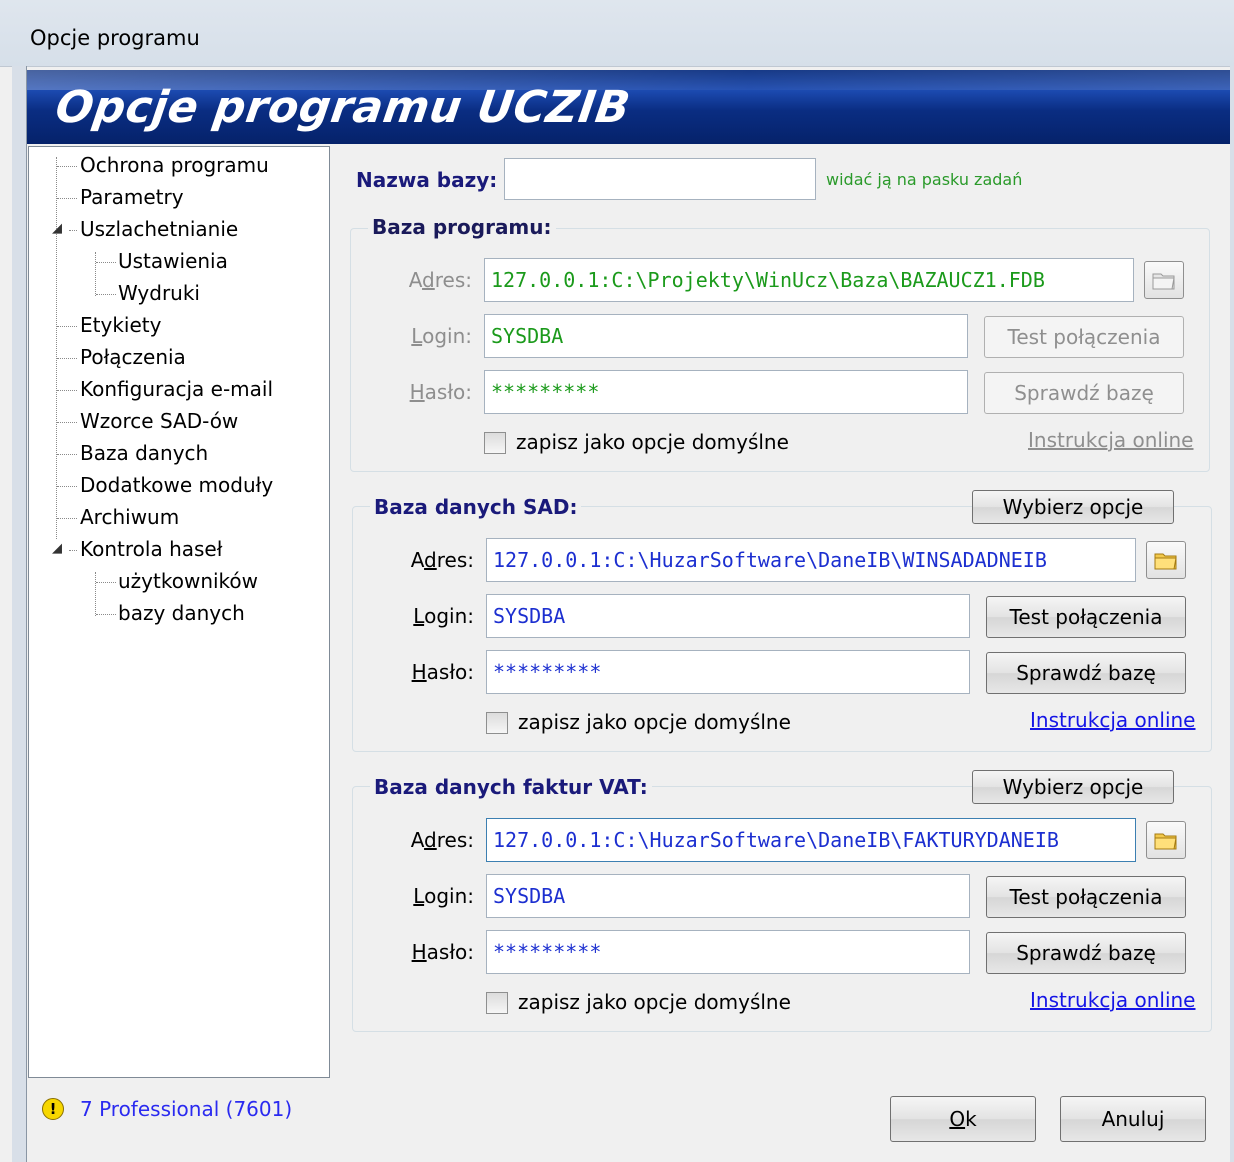  Describe the element at coordinates (159, 293) in the screenshot. I see `tree-item-wydruki: Wydruki` at that location.